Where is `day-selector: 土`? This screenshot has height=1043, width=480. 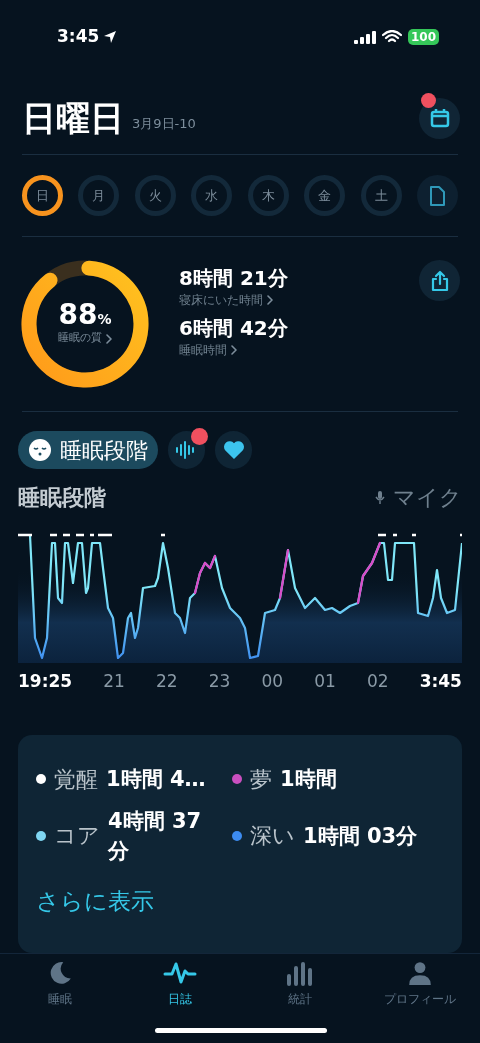
day-selector: 土 is located at coordinates (381, 195).